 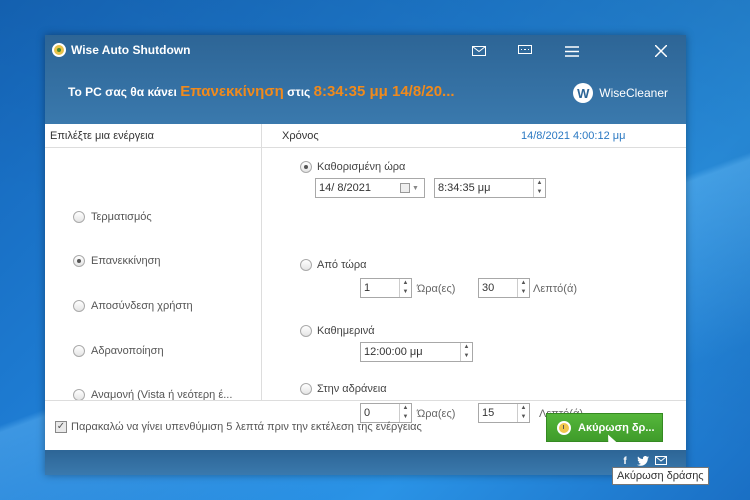 I want to click on brand: W WiseCleaner, so click(x=620, y=93).